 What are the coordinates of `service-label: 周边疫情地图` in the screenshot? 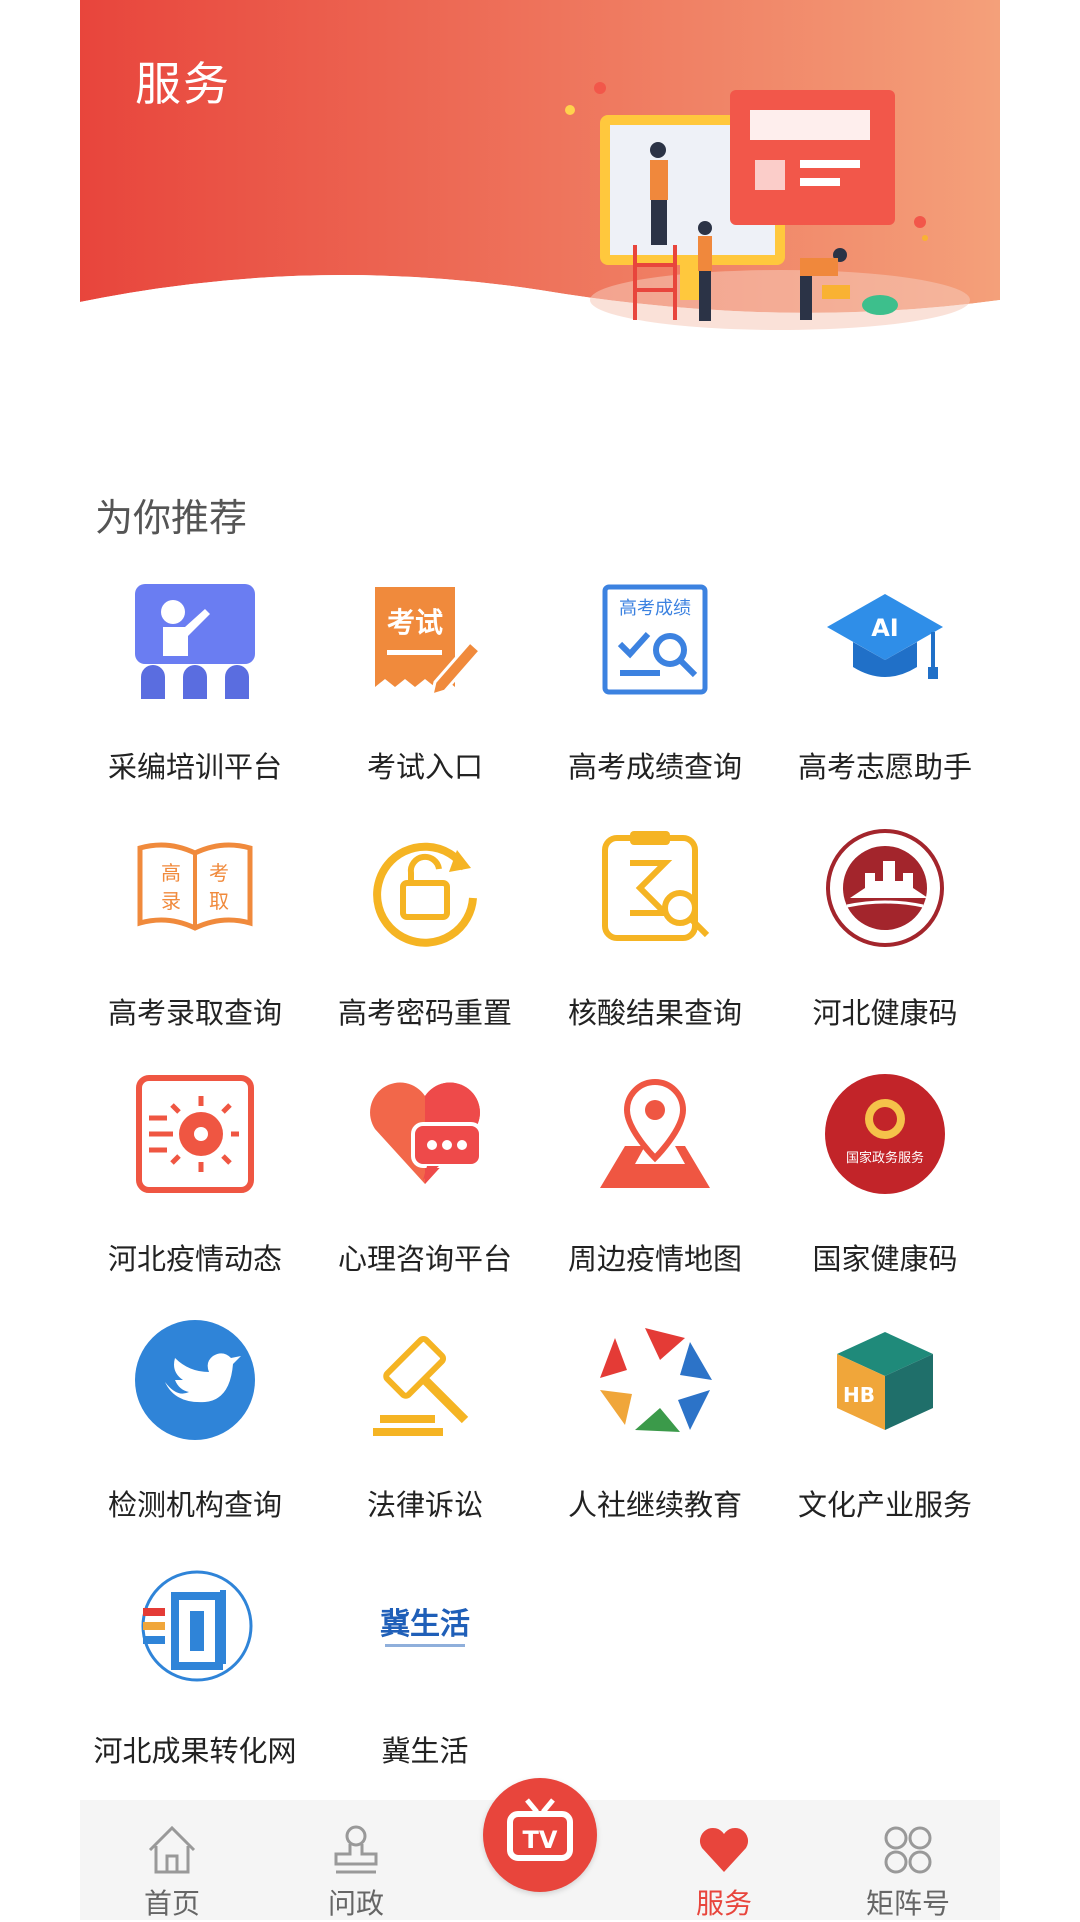 It's located at (654, 1259).